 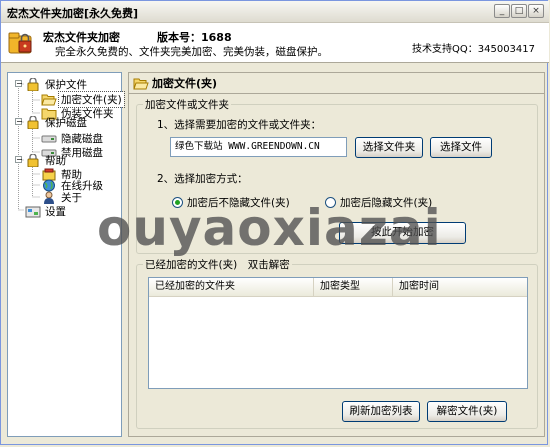 I want to click on tree-settings: 设置, so click(x=46, y=211).